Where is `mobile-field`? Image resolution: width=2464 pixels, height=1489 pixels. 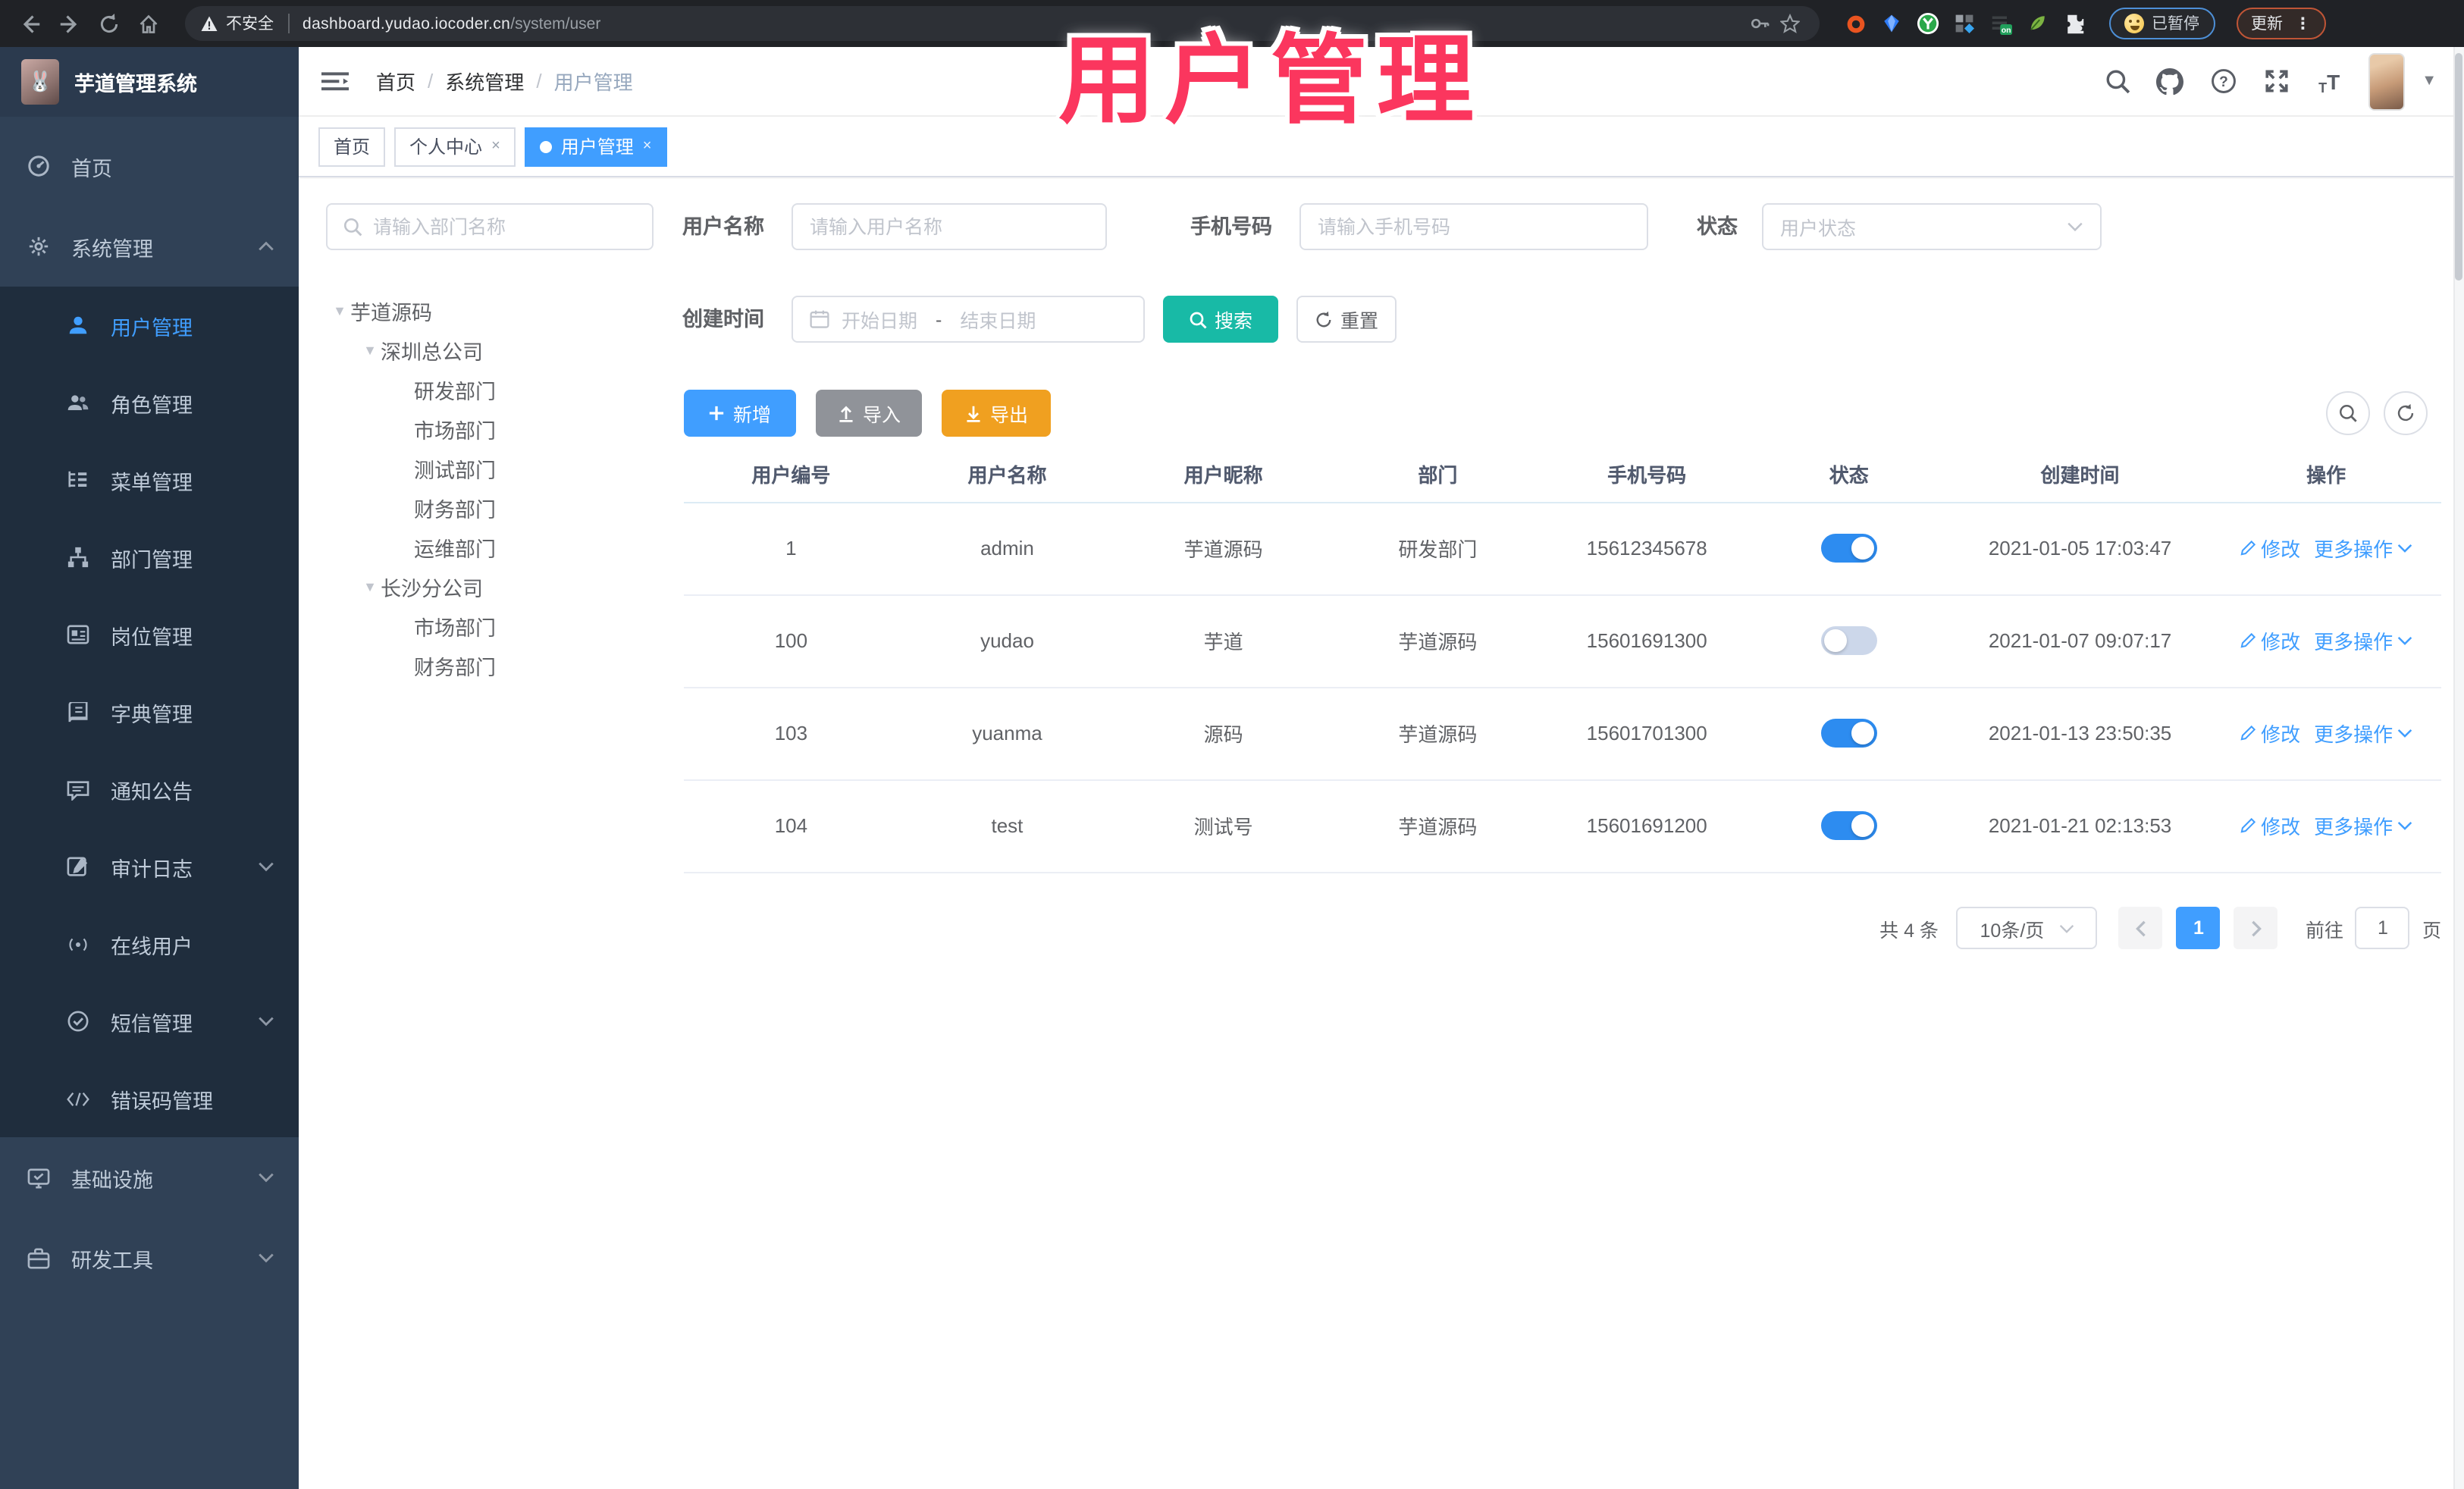
mobile-field is located at coordinates (1474, 227).